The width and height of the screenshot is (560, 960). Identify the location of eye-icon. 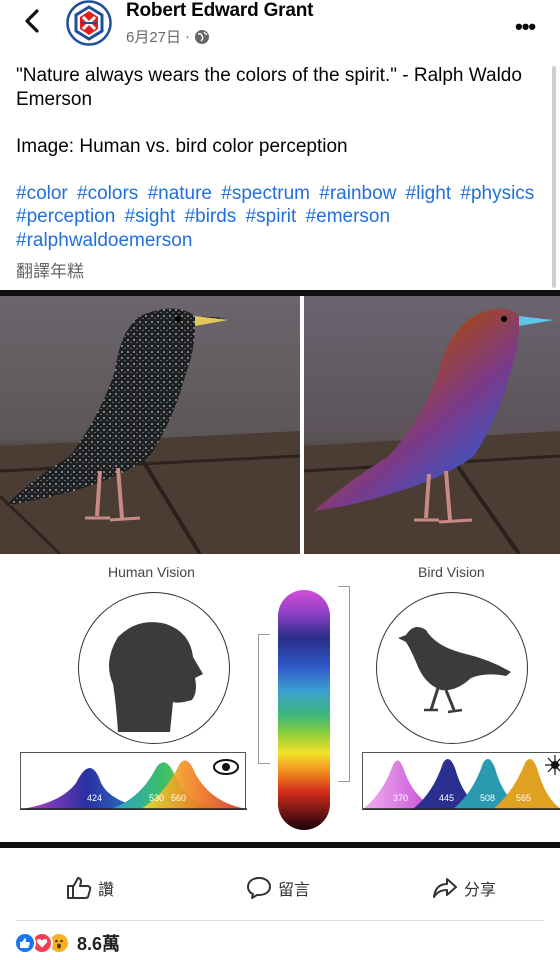
(226, 767).